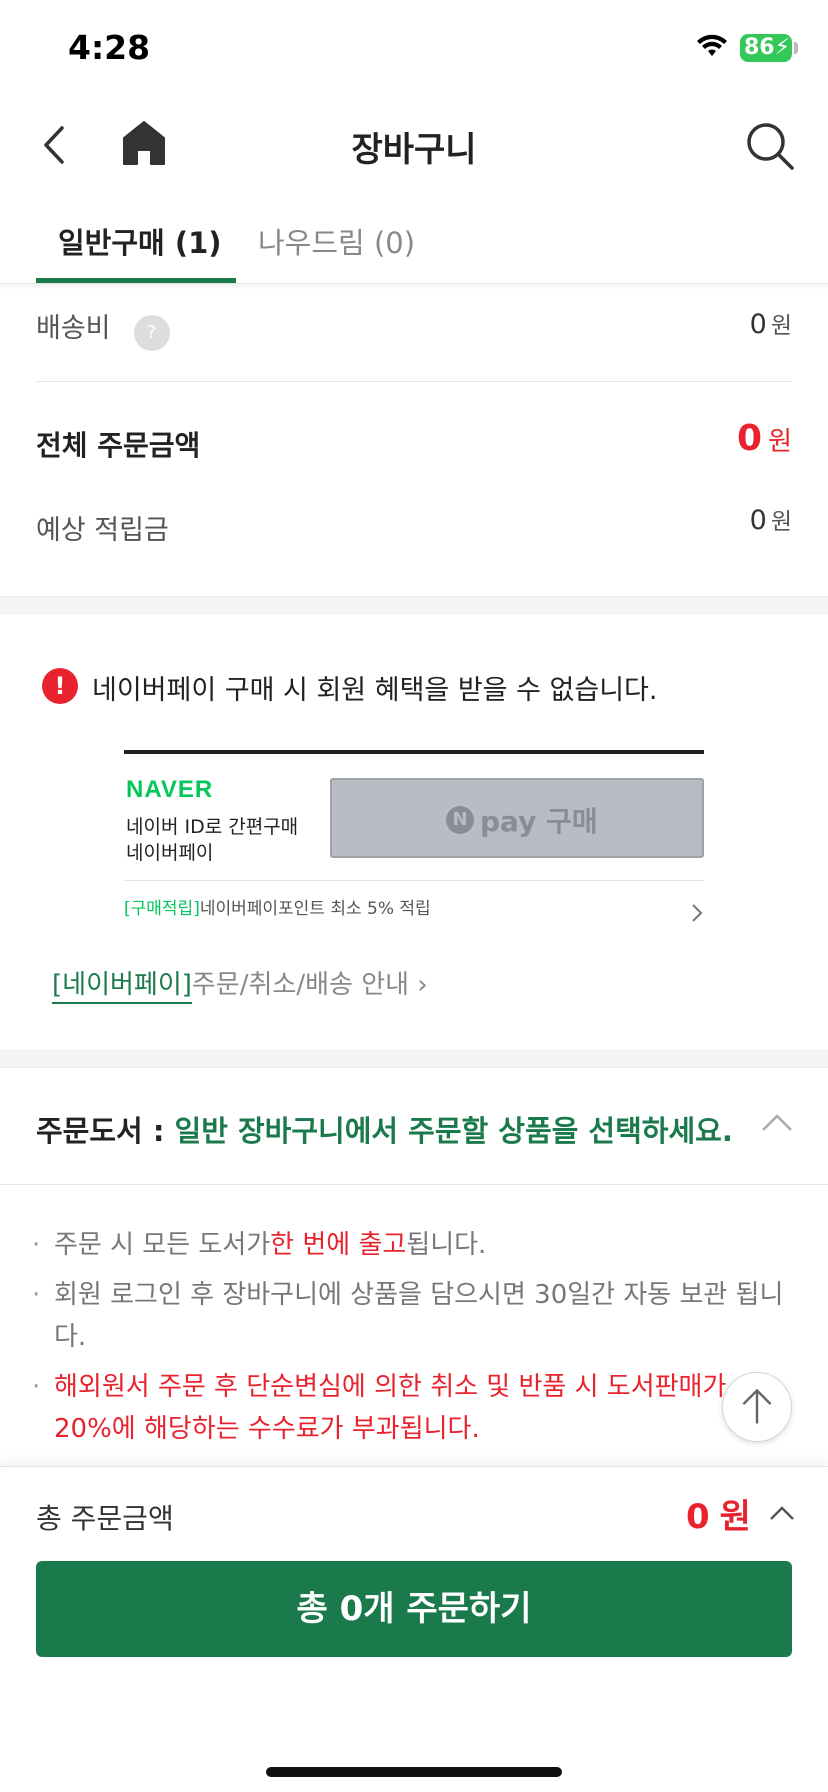 This screenshot has width=828, height=1792. I want to click on status-bar: 4:28 86⚡, so click(414, 50).